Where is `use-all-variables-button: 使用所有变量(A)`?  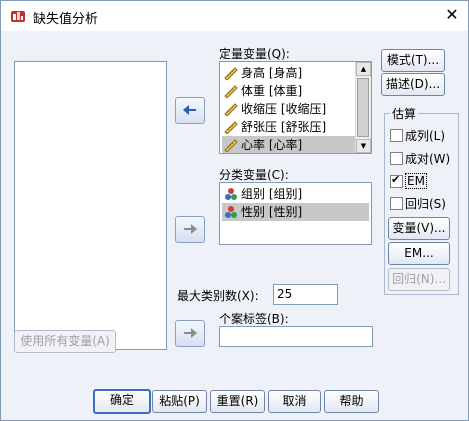
use-all-variables-button: 使用所有变量(A) is located at coordinates (65, 341).